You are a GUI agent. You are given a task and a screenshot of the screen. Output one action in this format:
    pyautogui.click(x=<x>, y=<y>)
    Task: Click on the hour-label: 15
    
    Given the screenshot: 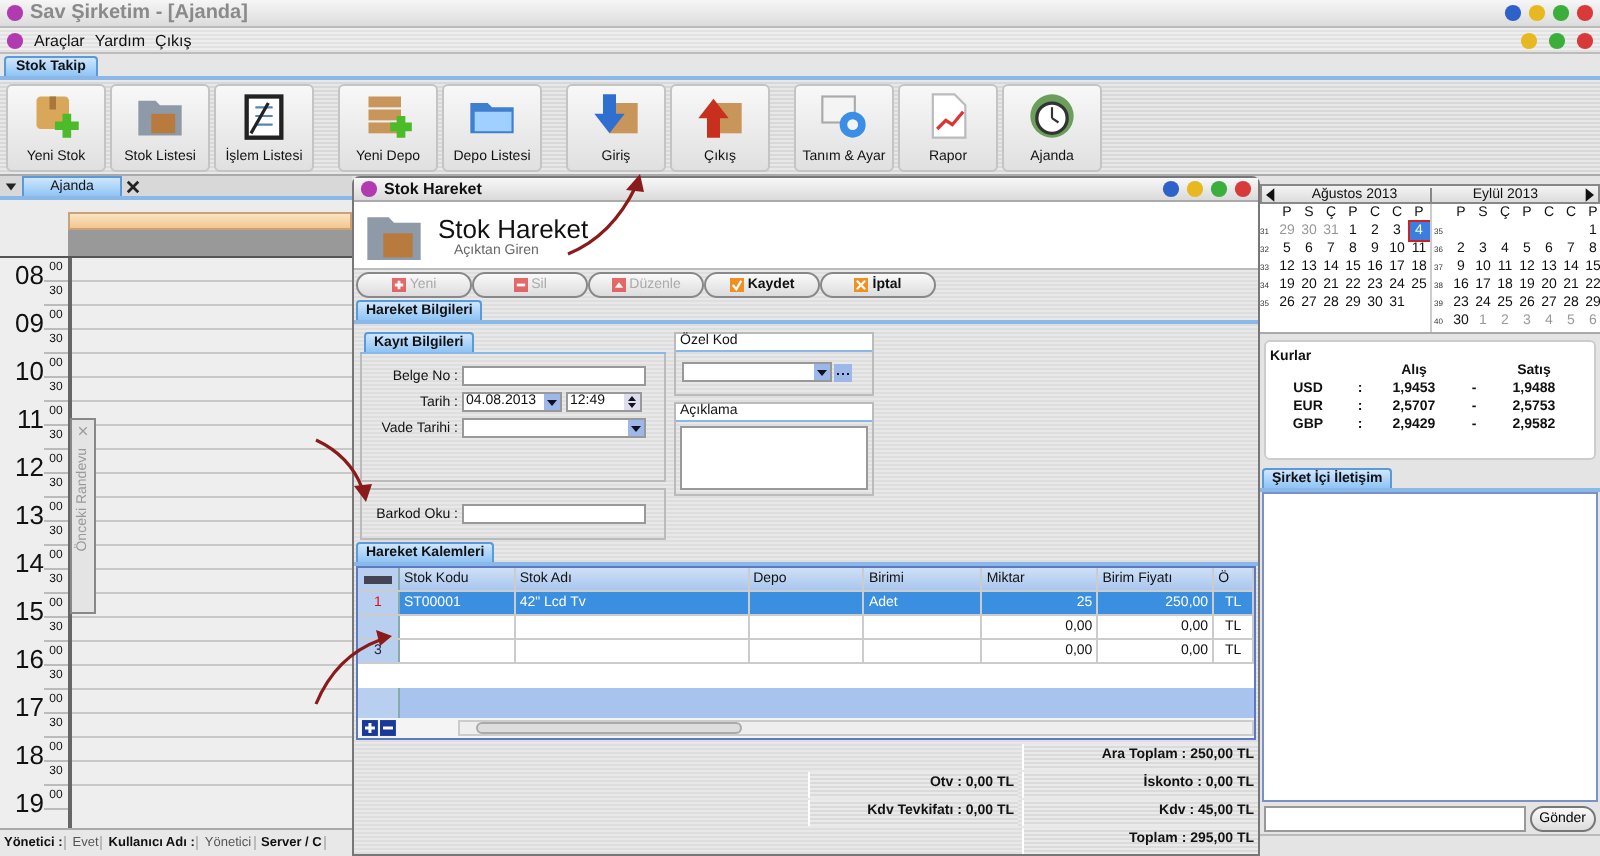 What is the action you would take?
    pyautogui.click(x=28, y=612)
    